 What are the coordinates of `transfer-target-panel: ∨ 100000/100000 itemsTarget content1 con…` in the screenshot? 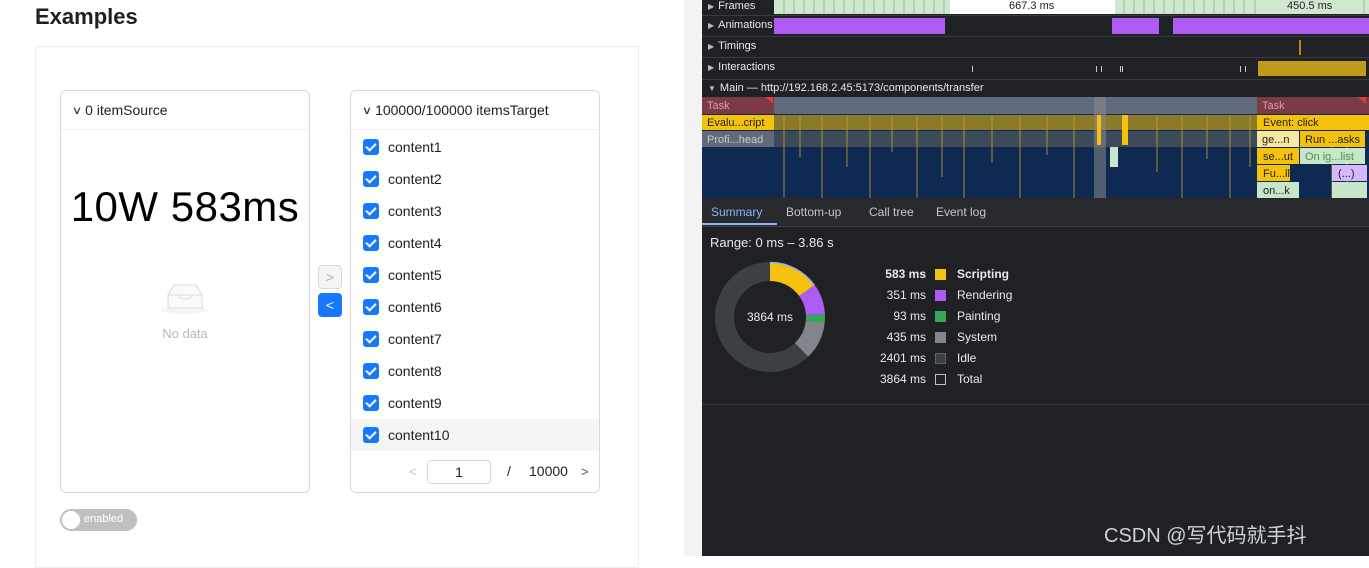 It's located at (475, 291).